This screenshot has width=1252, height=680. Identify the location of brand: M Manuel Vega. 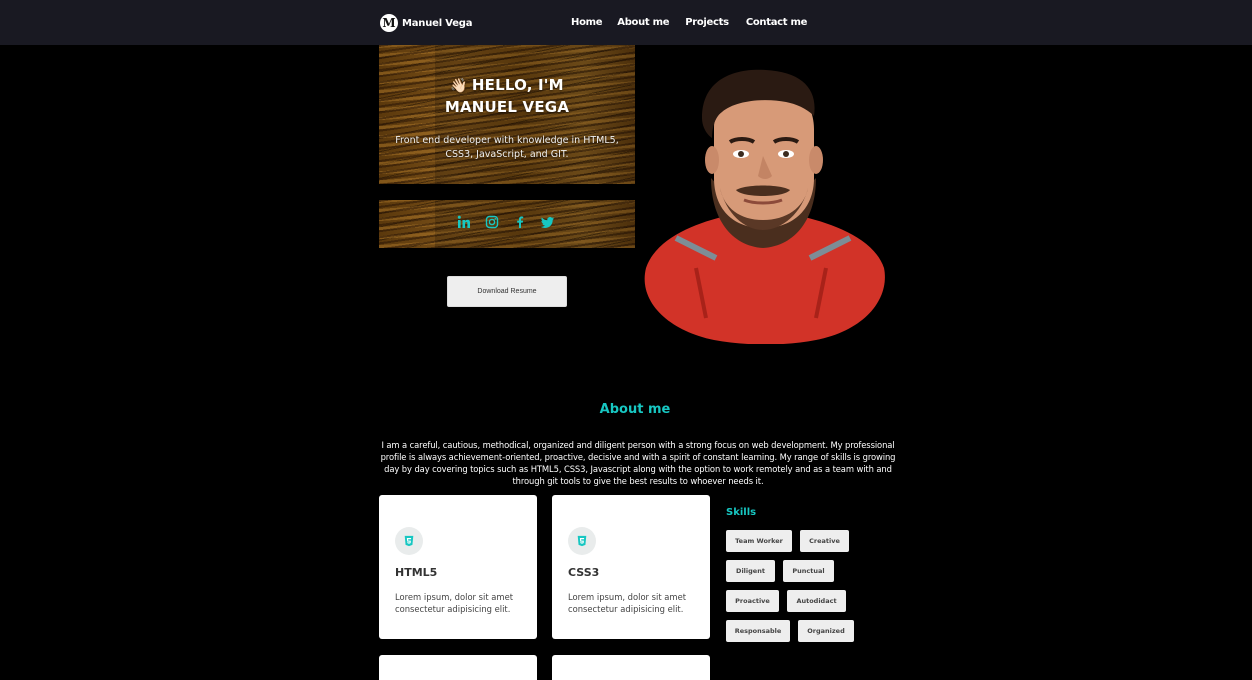
(426, 23).